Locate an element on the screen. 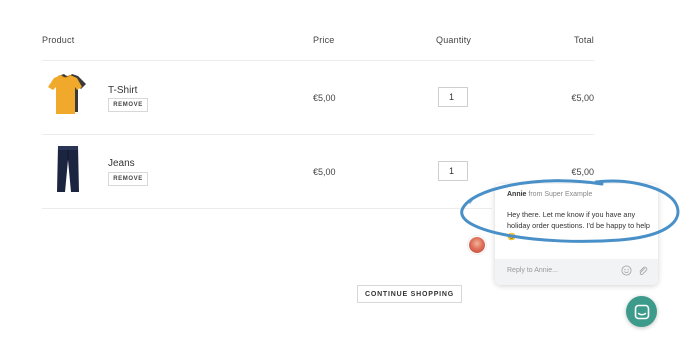 The width and height of the screenshot is (700, 347). column-header-product: Product is located at coordinates (58, 40).